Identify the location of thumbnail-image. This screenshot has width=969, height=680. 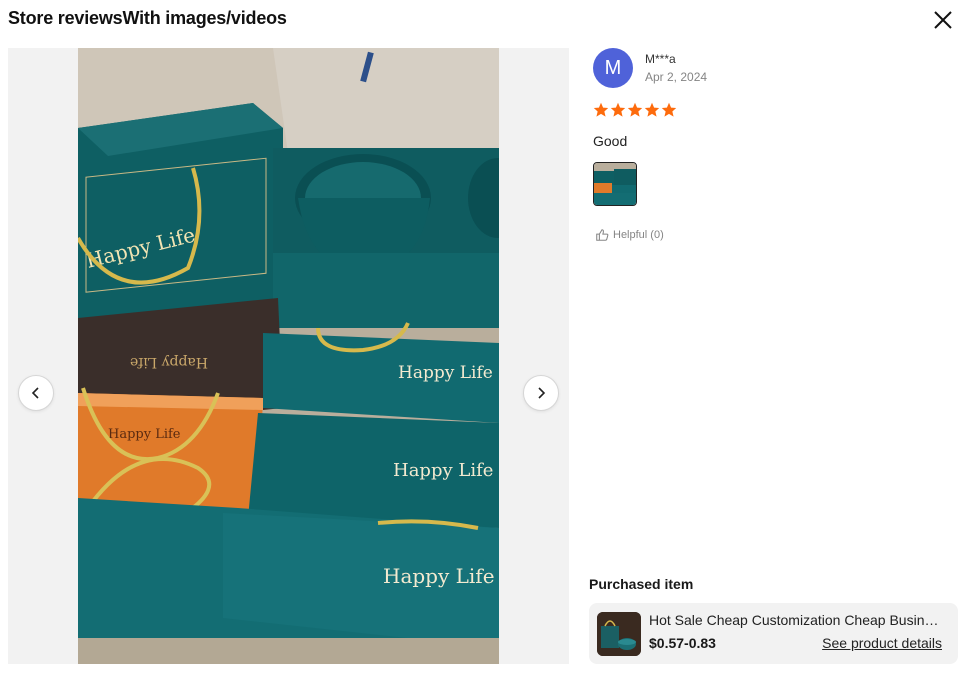
(615, 184).